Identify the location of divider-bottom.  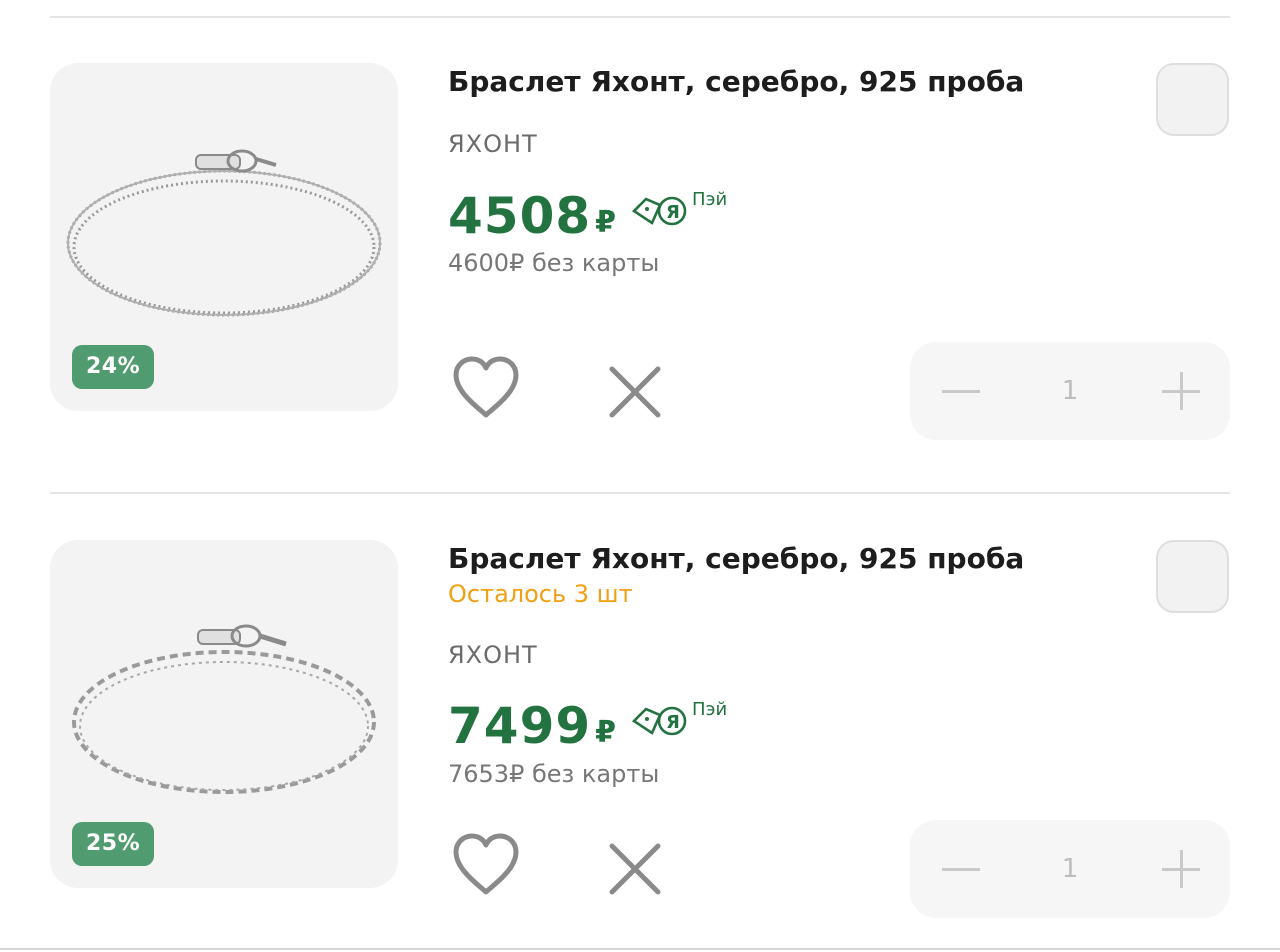
(640, 949).